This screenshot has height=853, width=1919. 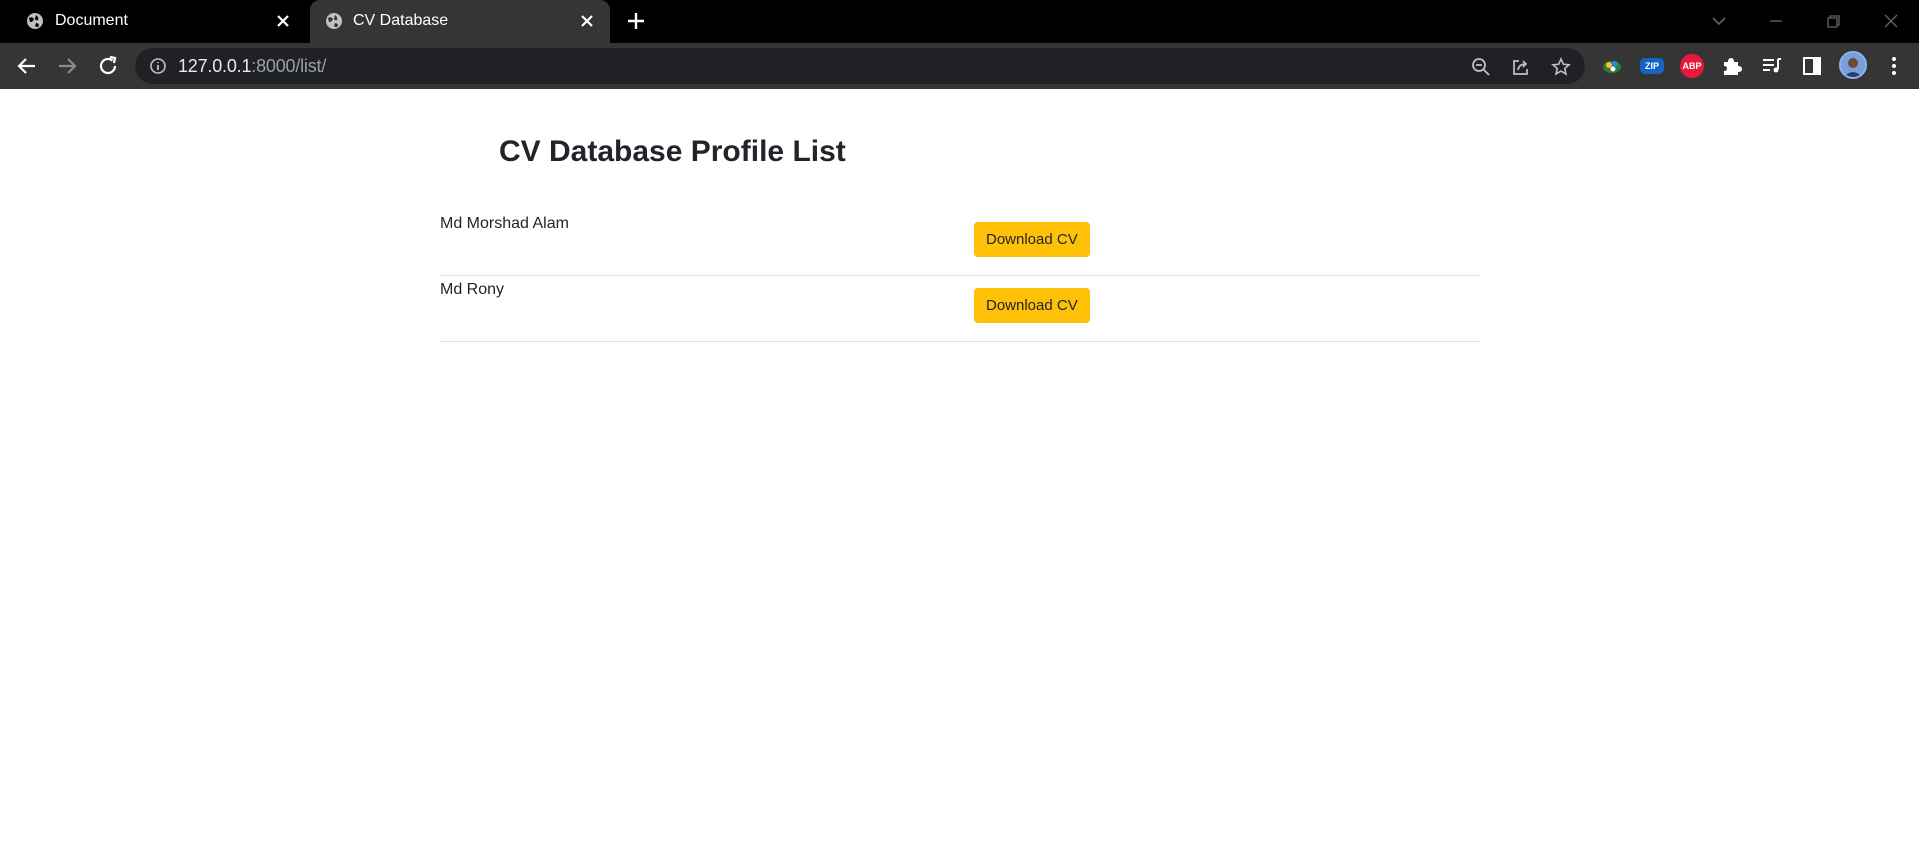 What do you see at coordinates (672, 151) in the screenshot?
I see `page-title: CV Database Profile List` at bounding box center [672, 151].